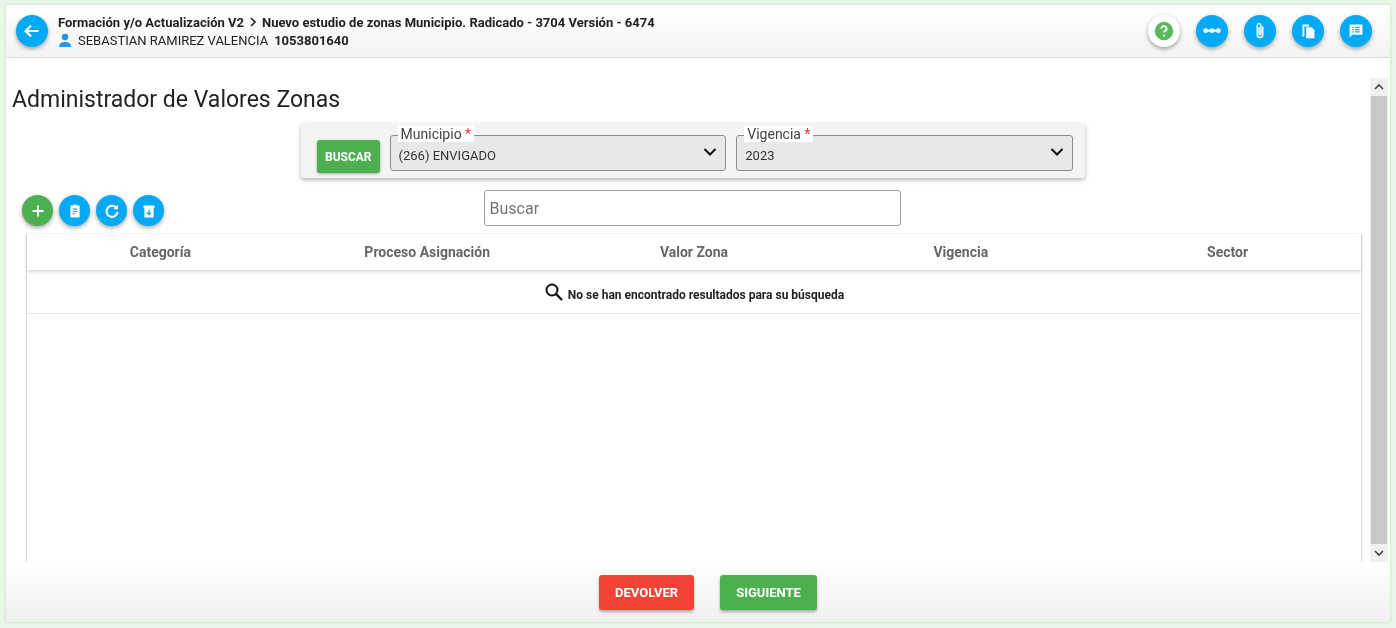  I want to click on comments-button, so click(1356, 31).